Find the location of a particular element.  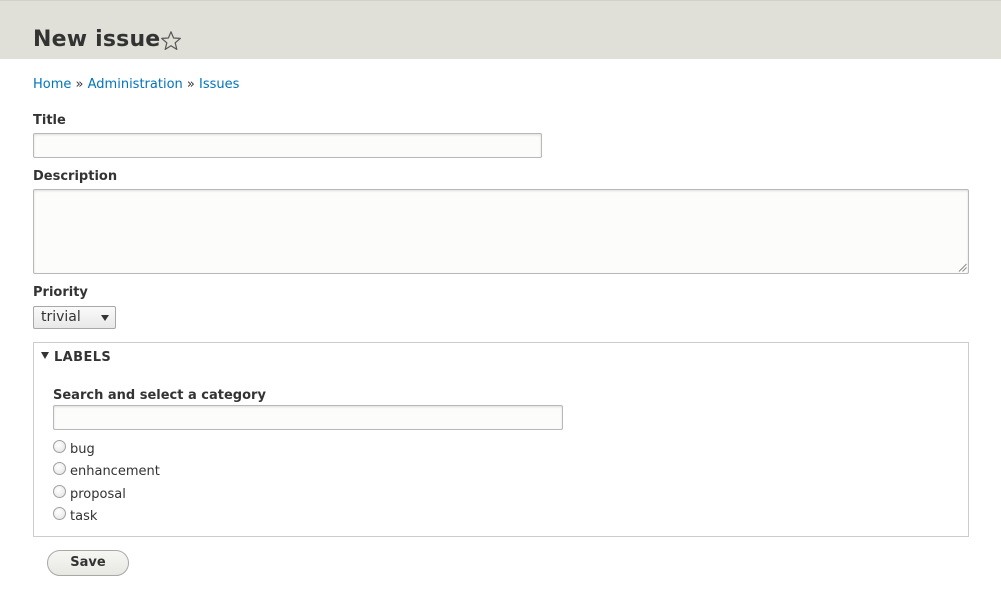

page-title: New issue is located at coordinates (97, 39).